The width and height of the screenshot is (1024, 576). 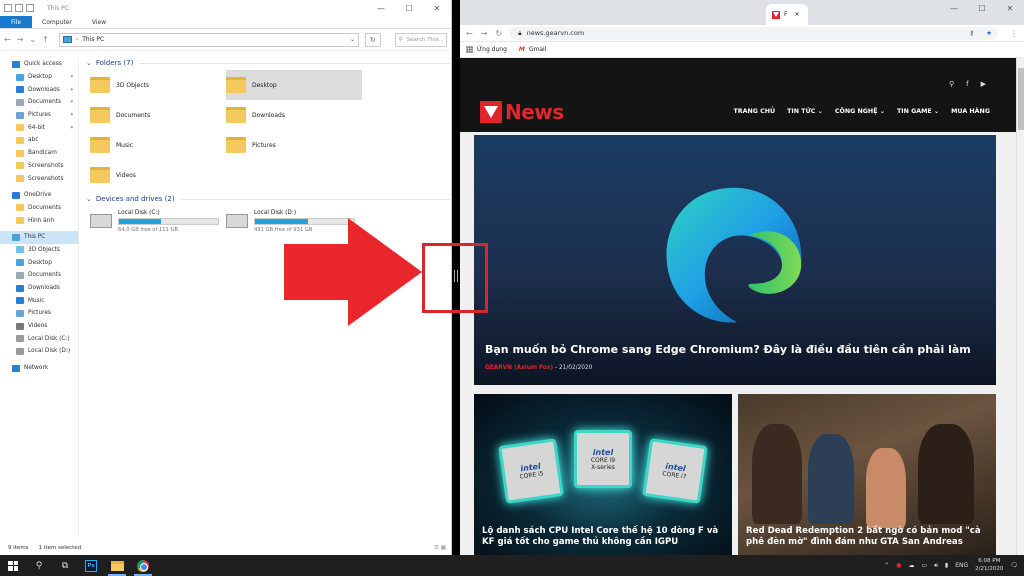 What do you see at coordinates (39, 77) in the screenshot?
I see `nav-item: Desktop ✦` at bounding box center [39, 77].